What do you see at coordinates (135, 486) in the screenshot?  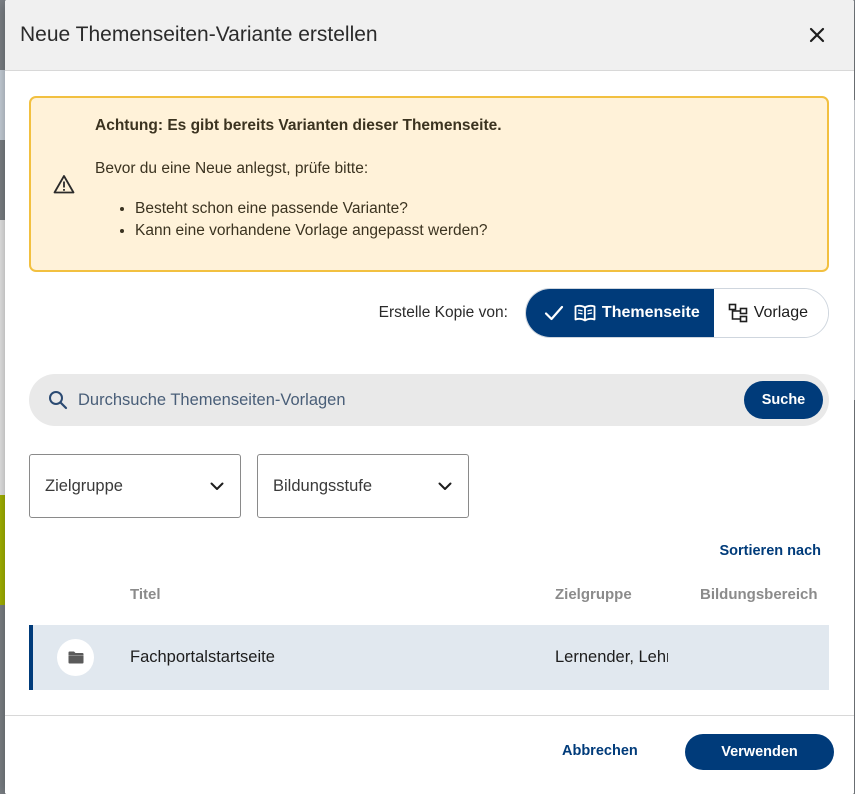 I see `filter-zielgruppe: Zielgruppe` at bounding box center [135, 486].